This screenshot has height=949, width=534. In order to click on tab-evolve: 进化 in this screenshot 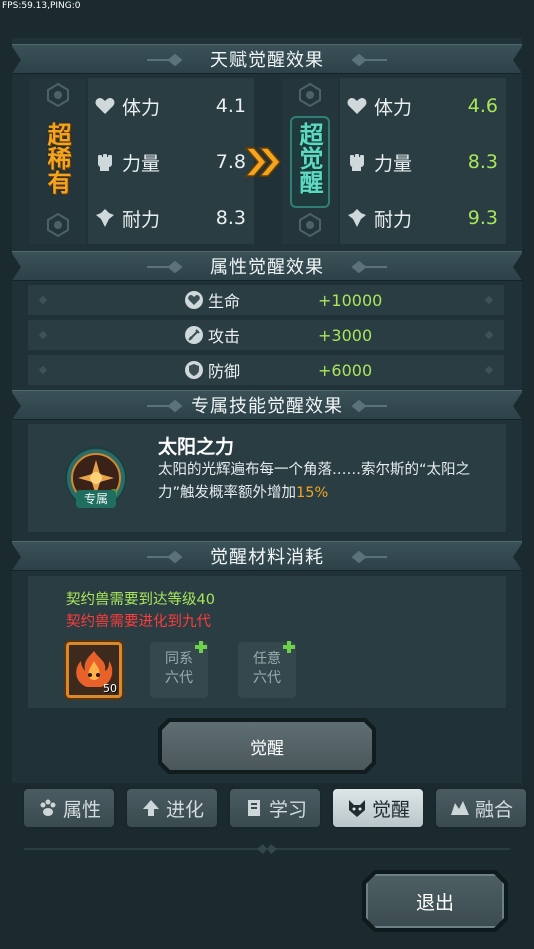, I will do `click(172, 808)`.